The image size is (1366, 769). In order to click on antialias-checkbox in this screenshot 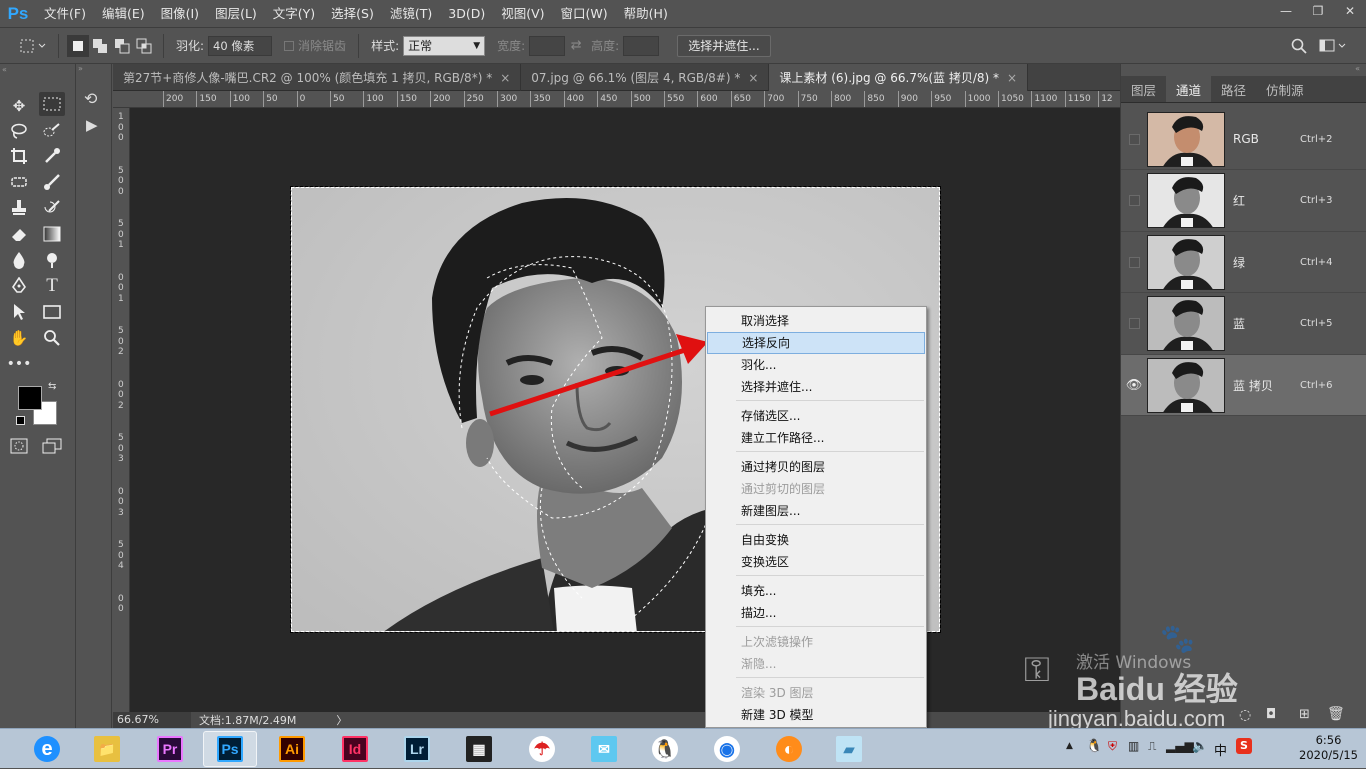, I will do `click(289, 45)`.